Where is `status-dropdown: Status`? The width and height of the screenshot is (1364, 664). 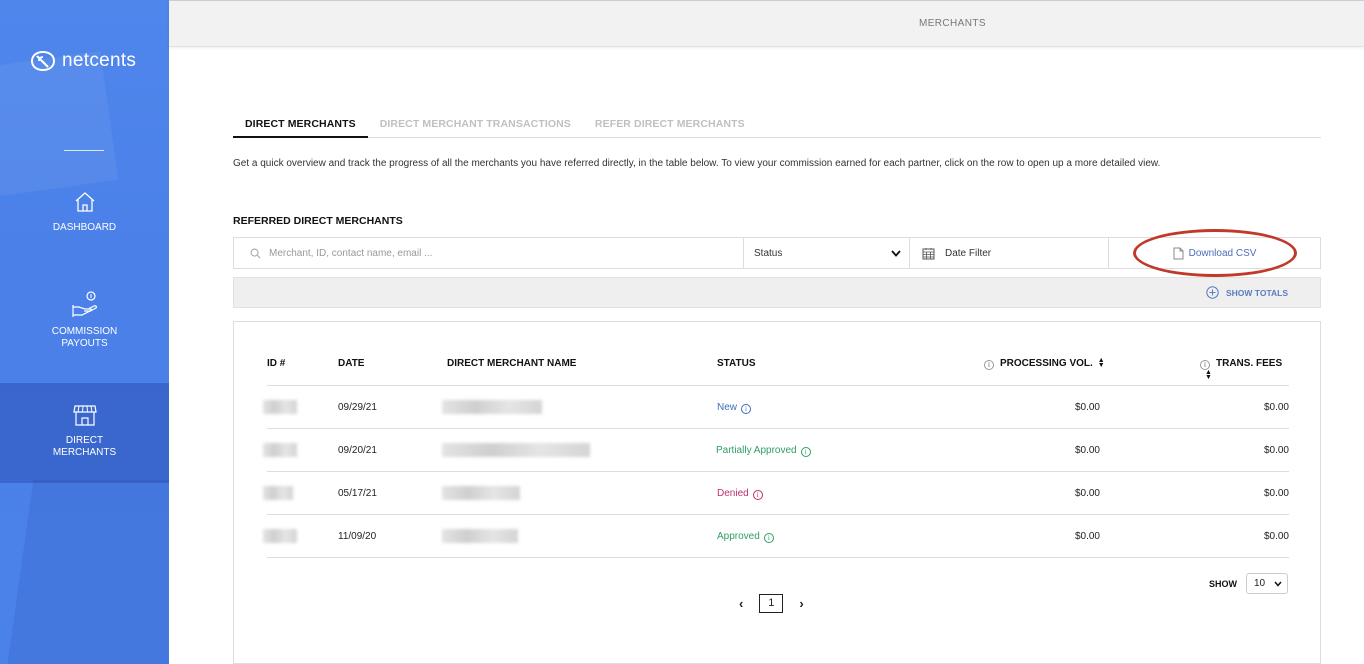 status-dropdown: Status is located at coordinates (827, 253).